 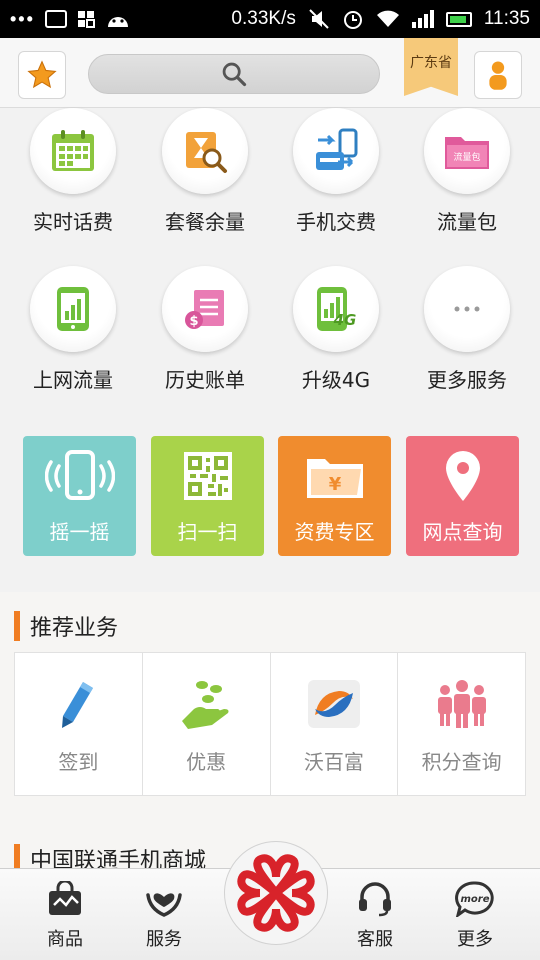 I want to click on tile-tariff-zone: ¥ 资费专区, so click(x=334, y=496).